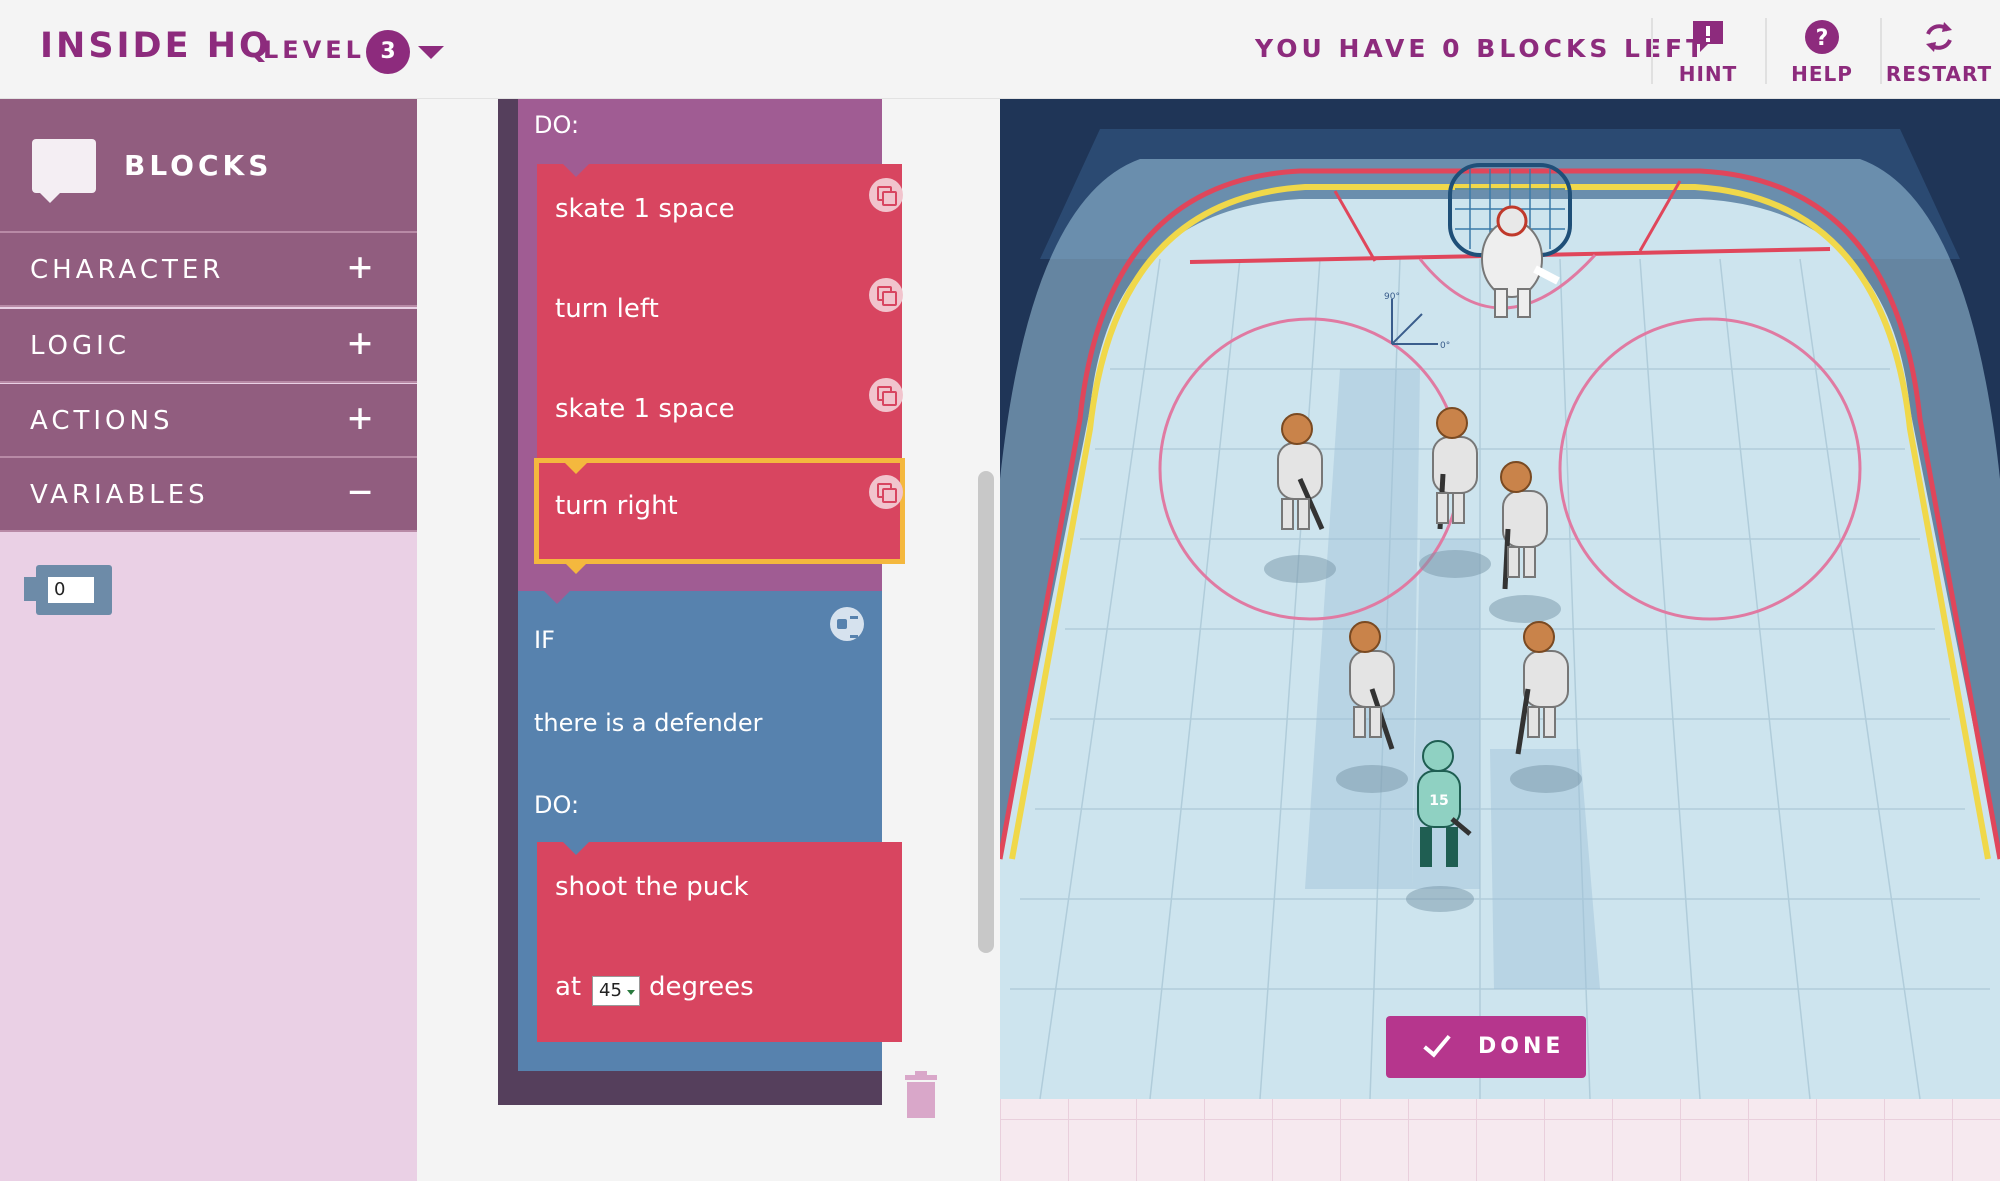  I want to click on hint-button: HINT, so click(1708, 54).